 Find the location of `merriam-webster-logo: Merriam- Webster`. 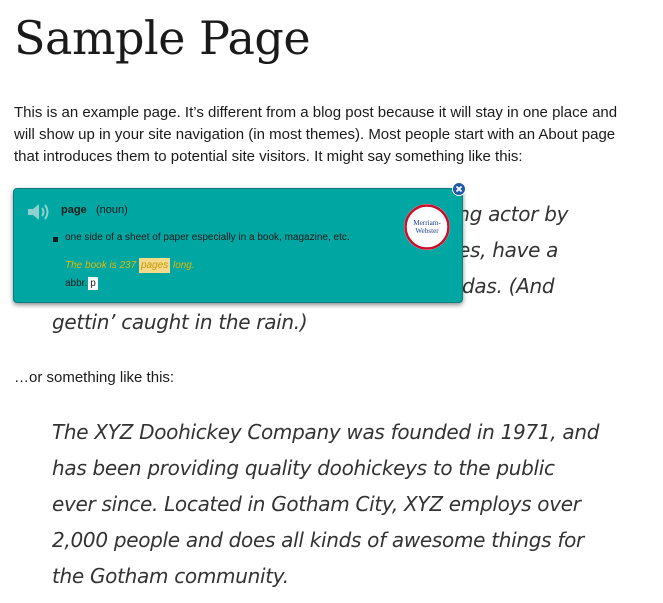

merriam-webster-logo: Merriam- Webster is located at coordinates (427, 227).